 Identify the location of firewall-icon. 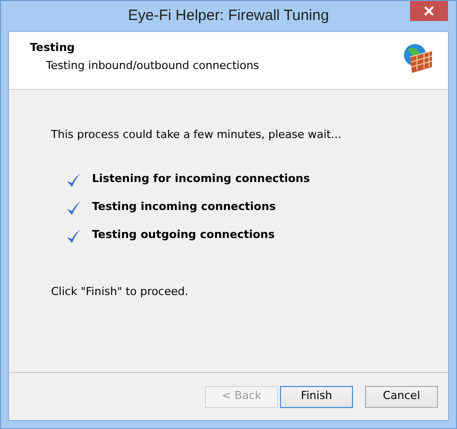
(418, 59).